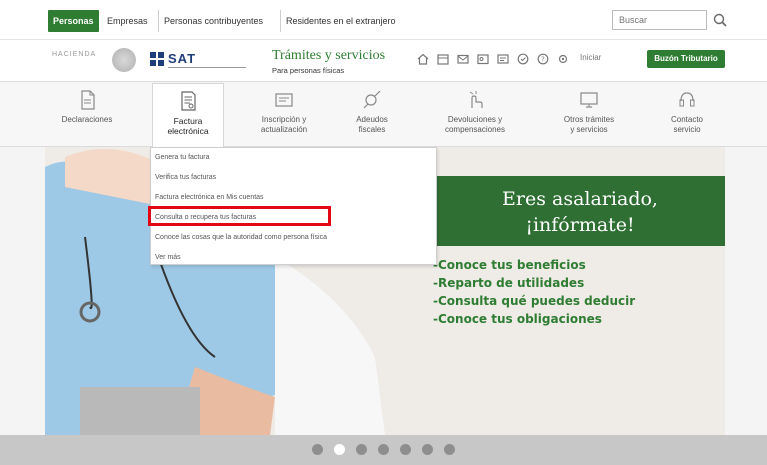 The width and height of the screenshot is (767, 465). Describe the element at coordinates (686, 59) in the screenshot. I see `buzon-tributario-button: Buzón Tributario` at that location.